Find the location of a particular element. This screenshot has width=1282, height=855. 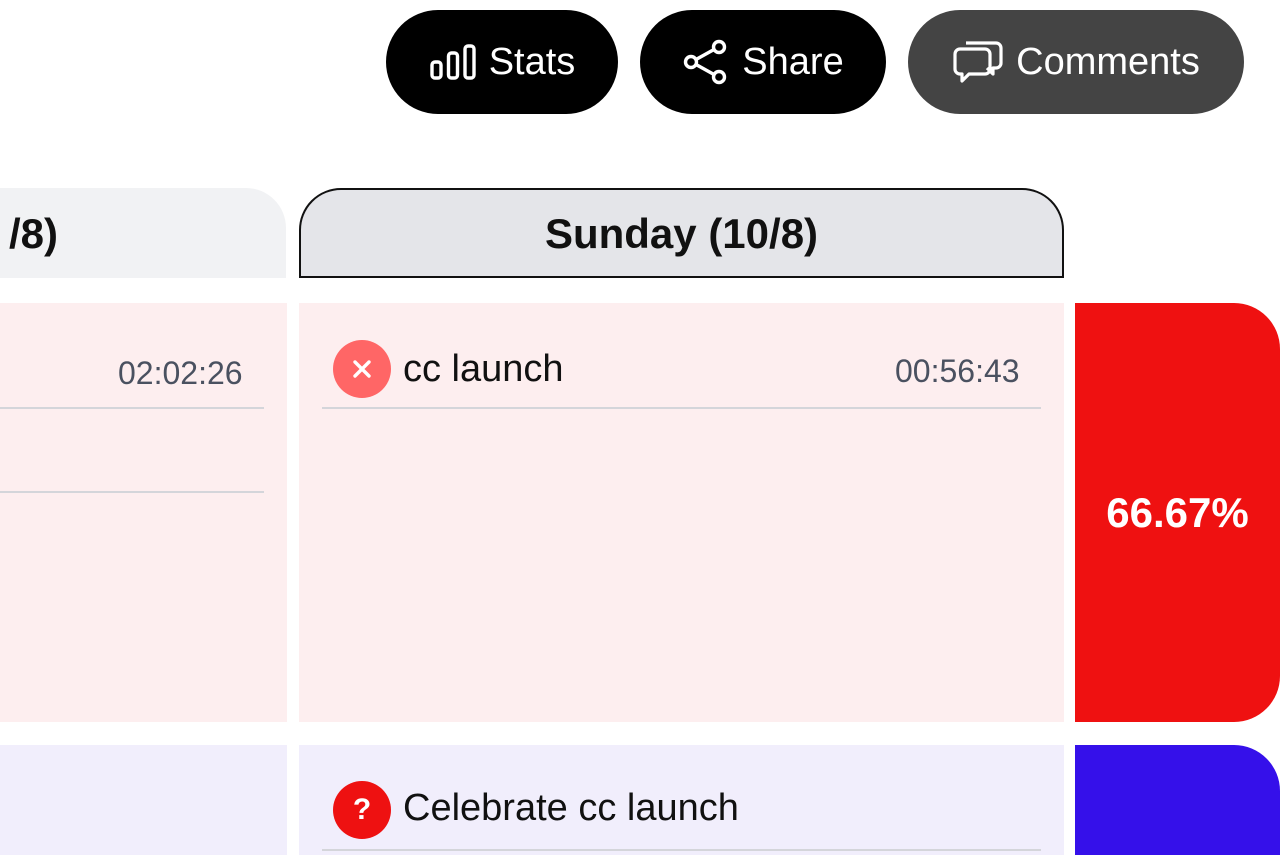

day-header-sunday-label: Sunday (10/8) is located at coordinates (681, 233).